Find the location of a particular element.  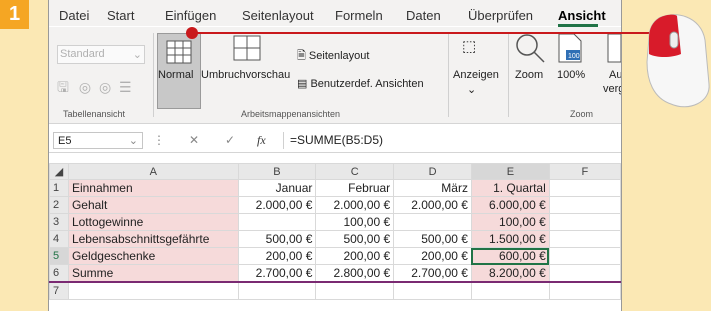

cell-b2: 2.000,00 € is located at coordinates (277, 205).